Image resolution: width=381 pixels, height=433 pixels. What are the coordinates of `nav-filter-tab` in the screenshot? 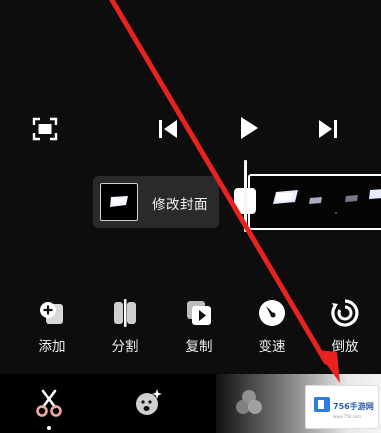 It's located at (249, 403).